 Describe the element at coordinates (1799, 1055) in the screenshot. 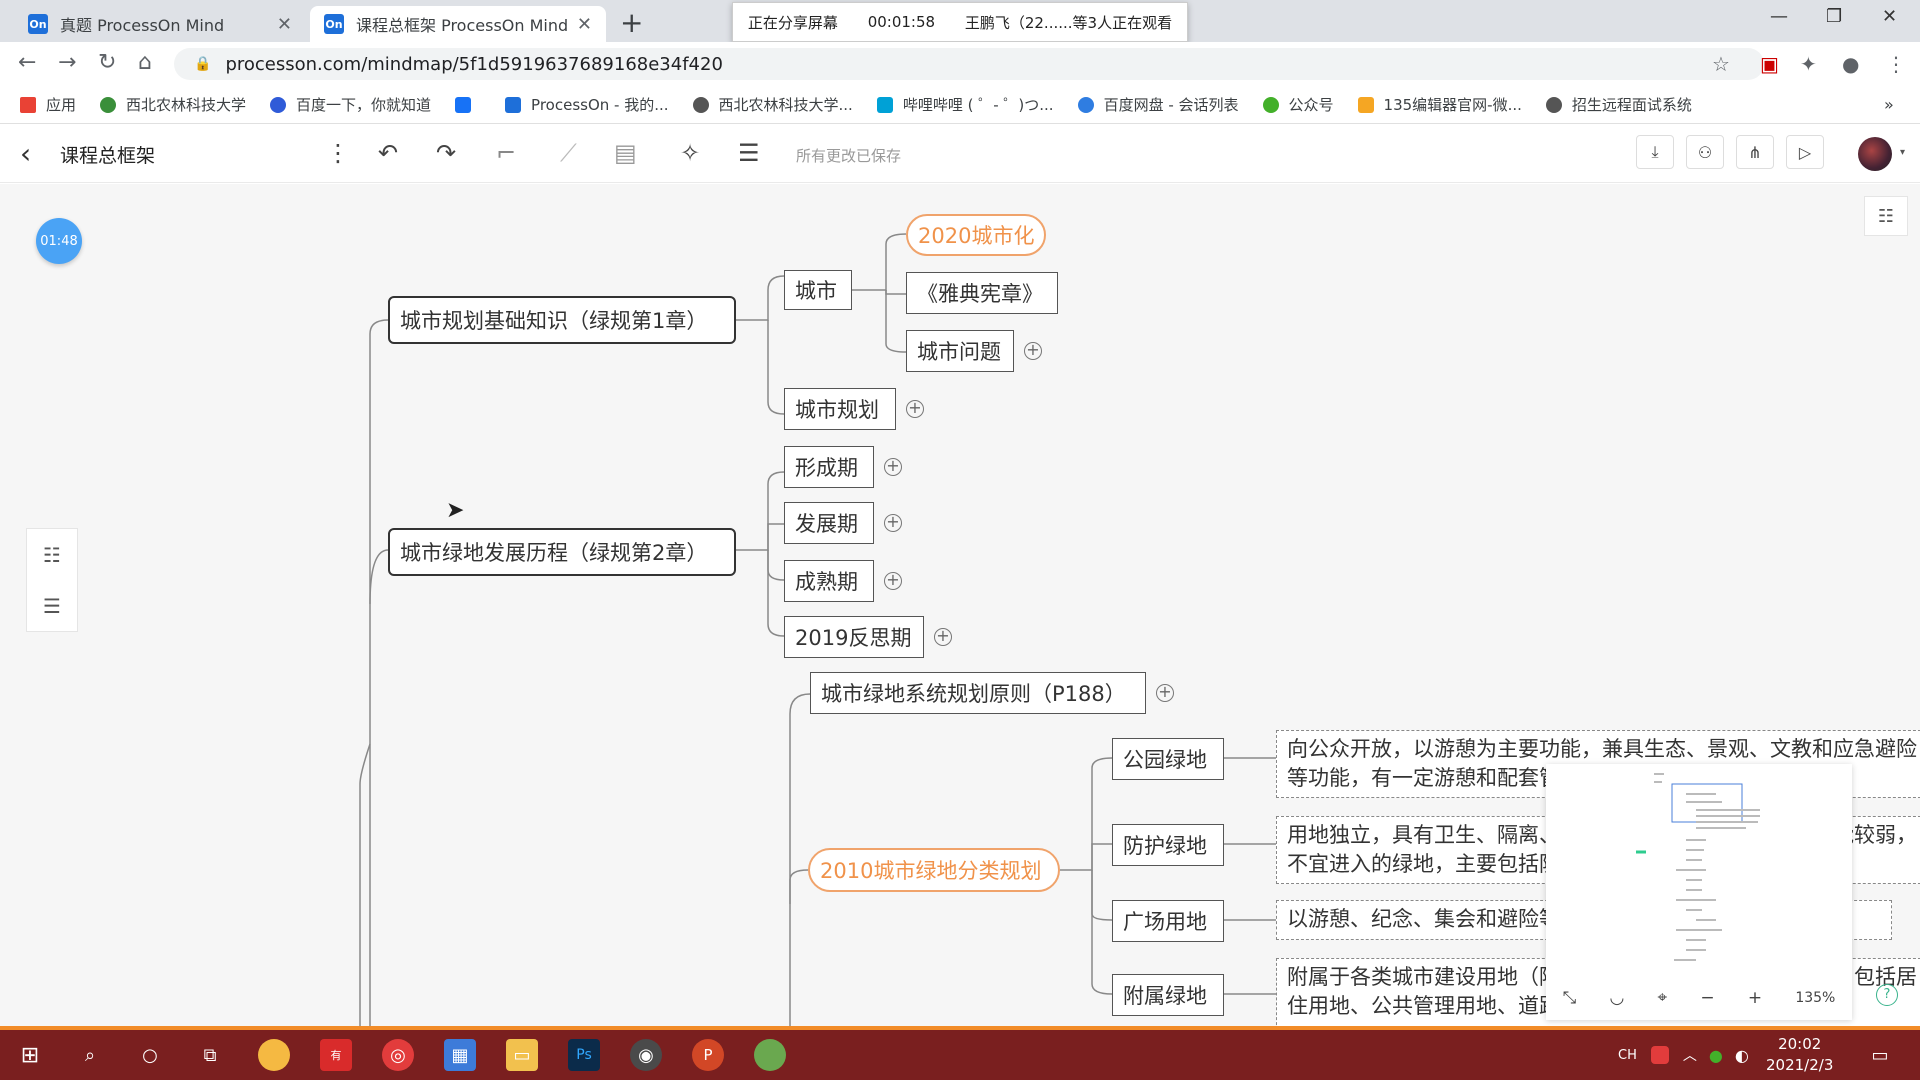

I see `system-clock: 20:02 2021/2/3` at that location.